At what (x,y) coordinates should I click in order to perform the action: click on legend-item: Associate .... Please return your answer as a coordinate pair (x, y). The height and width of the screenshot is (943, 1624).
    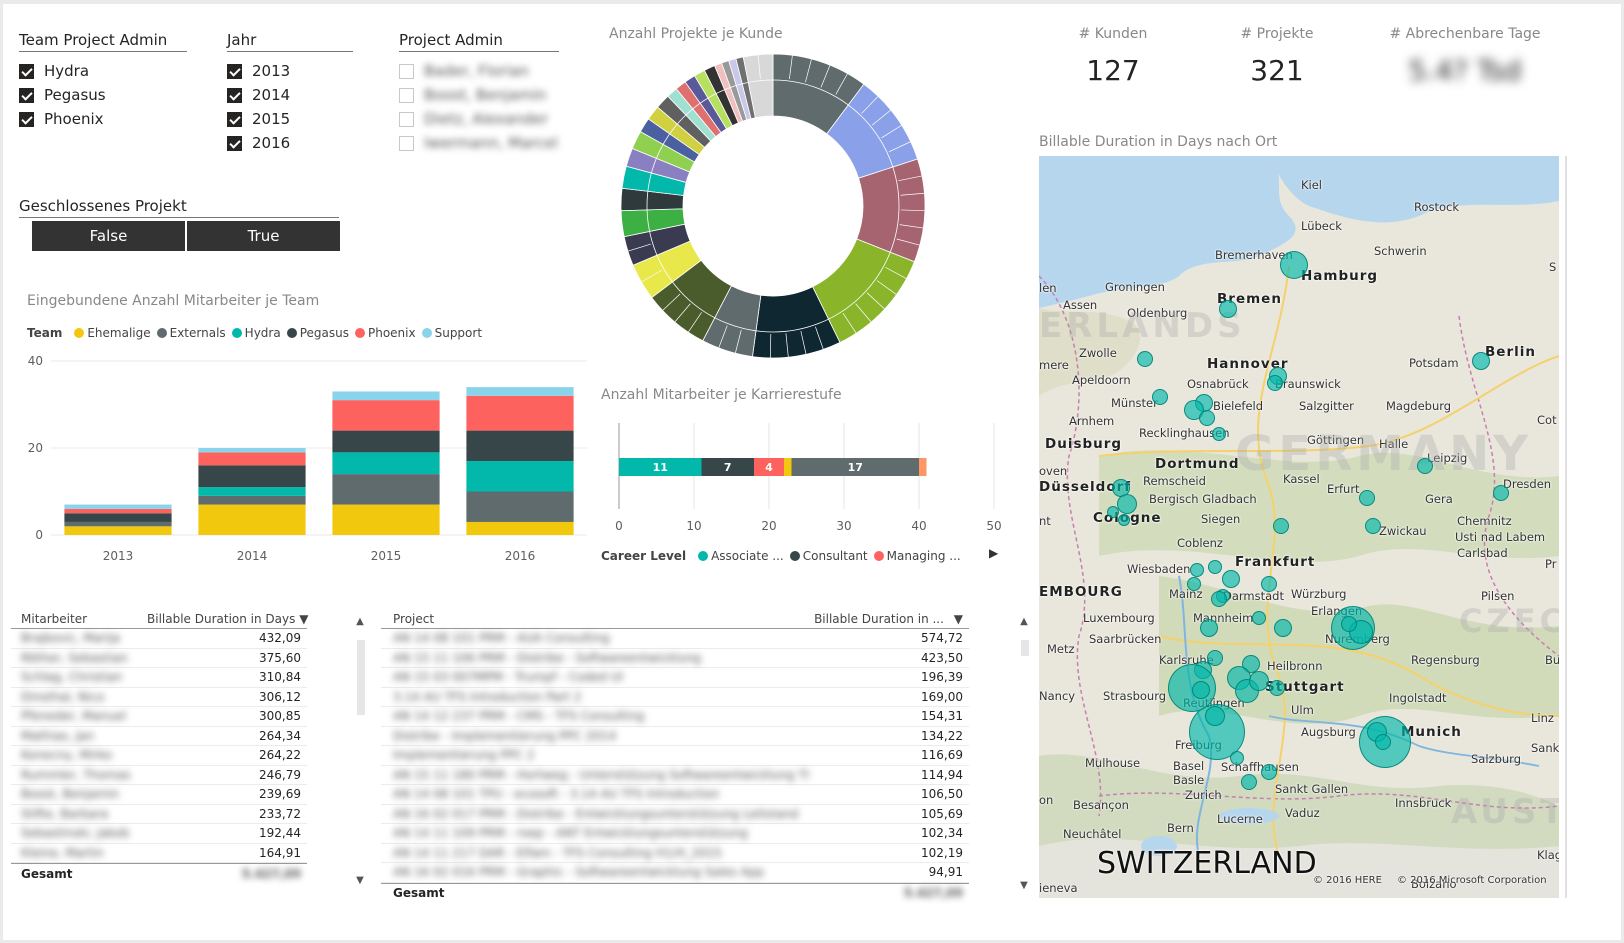
    Looking at the image, I should click on (747, 556).